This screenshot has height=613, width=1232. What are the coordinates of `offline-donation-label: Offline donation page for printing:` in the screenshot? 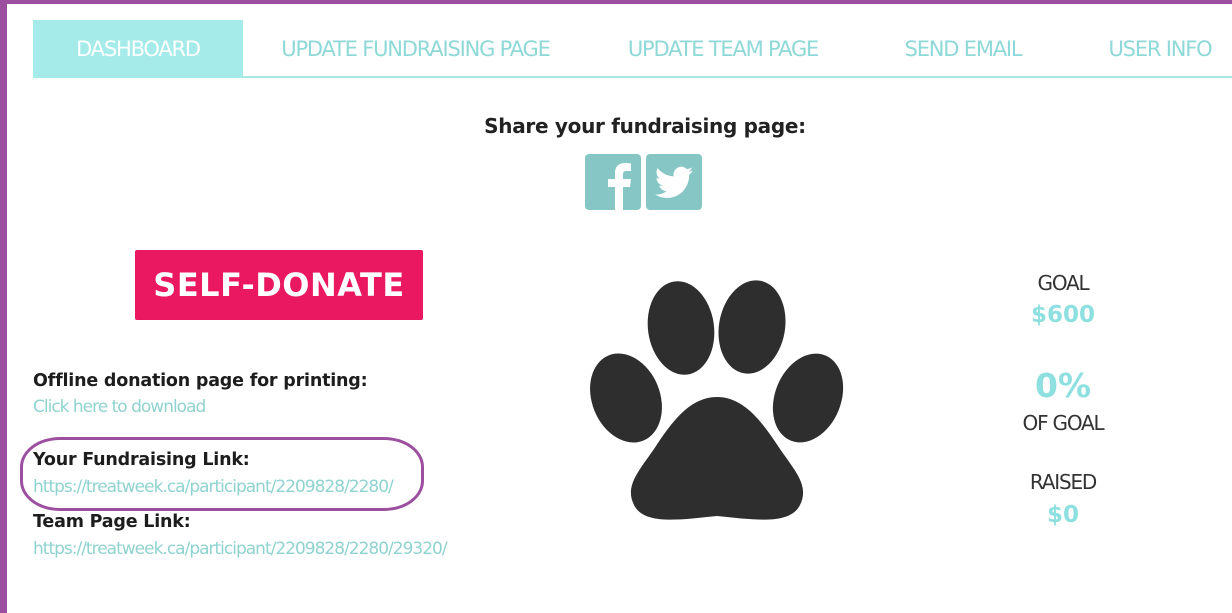 It's located at (200, 381).